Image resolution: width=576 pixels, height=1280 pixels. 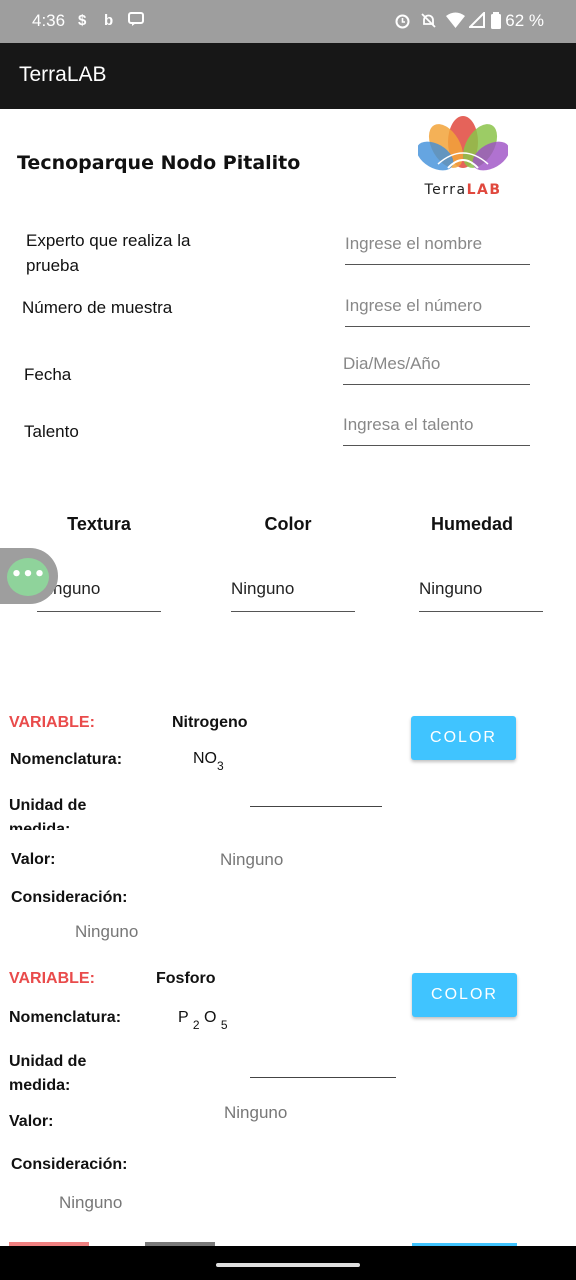 I want to click on message-icon, so click(x=136, y=21).